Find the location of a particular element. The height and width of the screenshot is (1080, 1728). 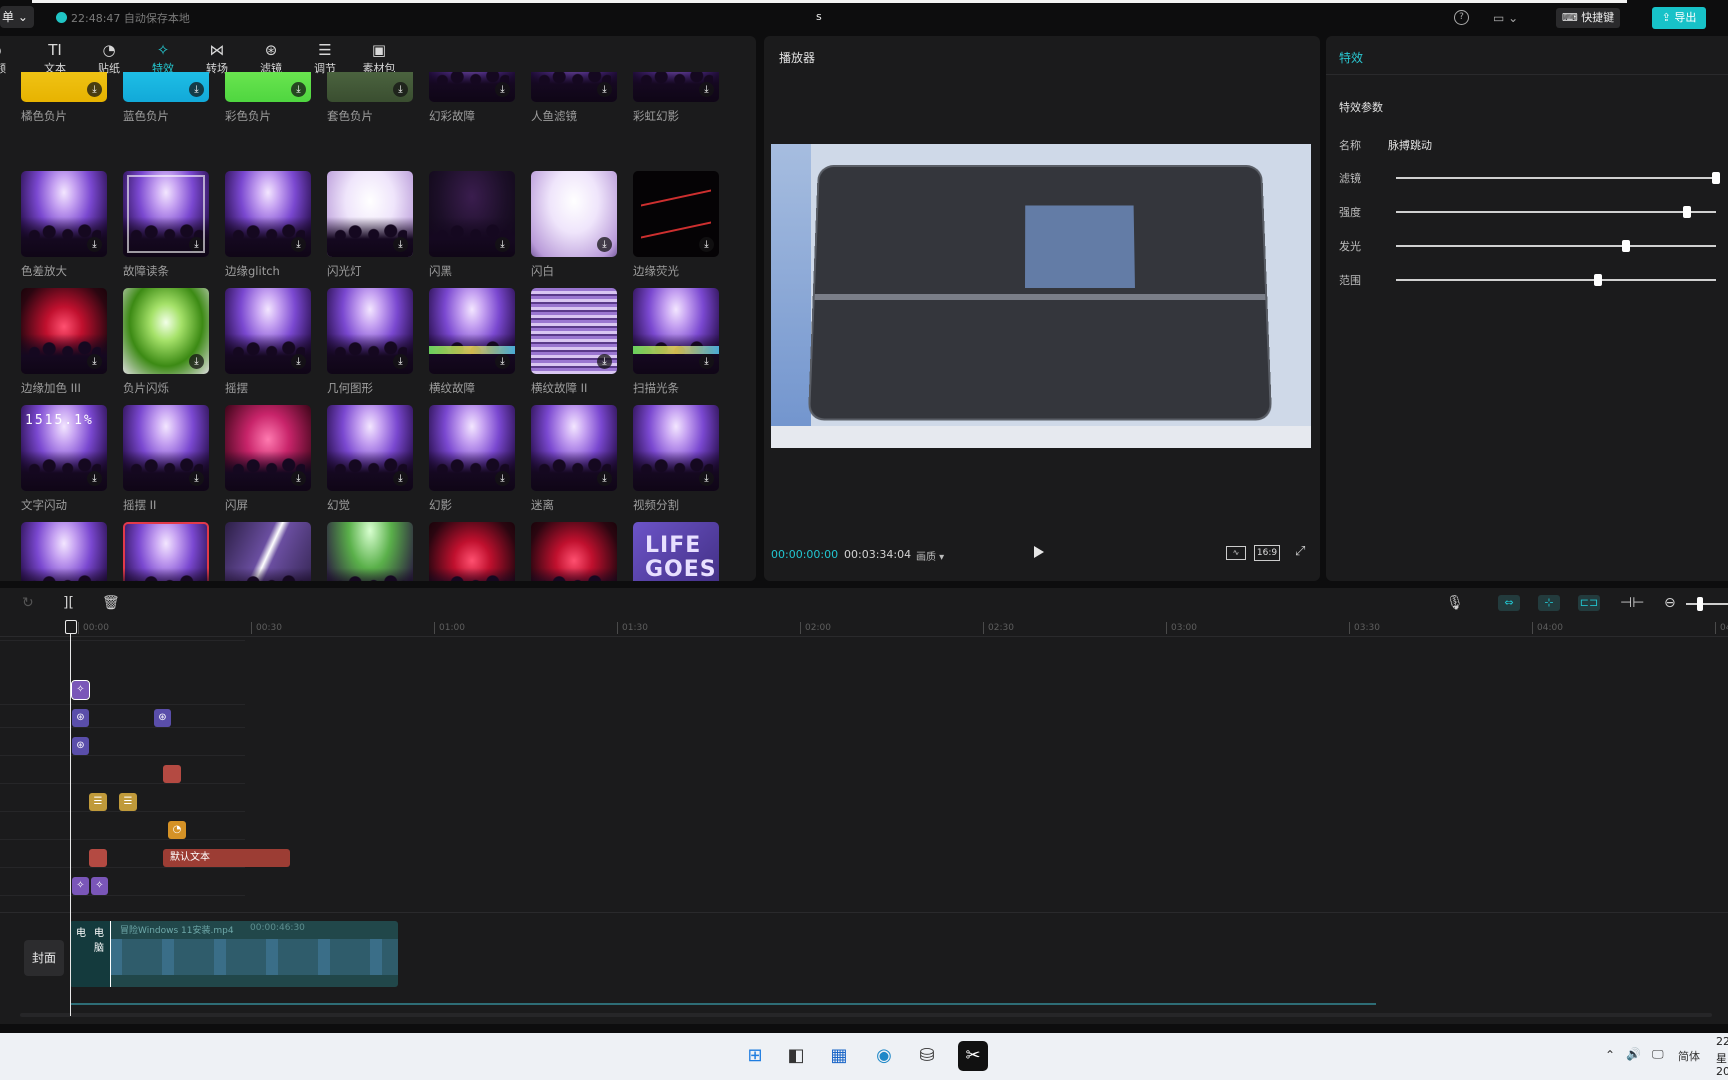

effect-item: ⤓ 横纹故障 II is located at coordinates (574, 342).